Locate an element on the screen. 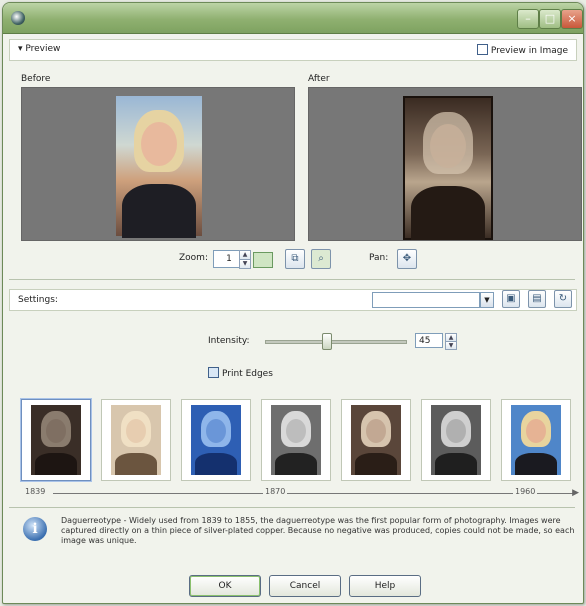  settings-label: Settings: is located at coordinates (38, 300).